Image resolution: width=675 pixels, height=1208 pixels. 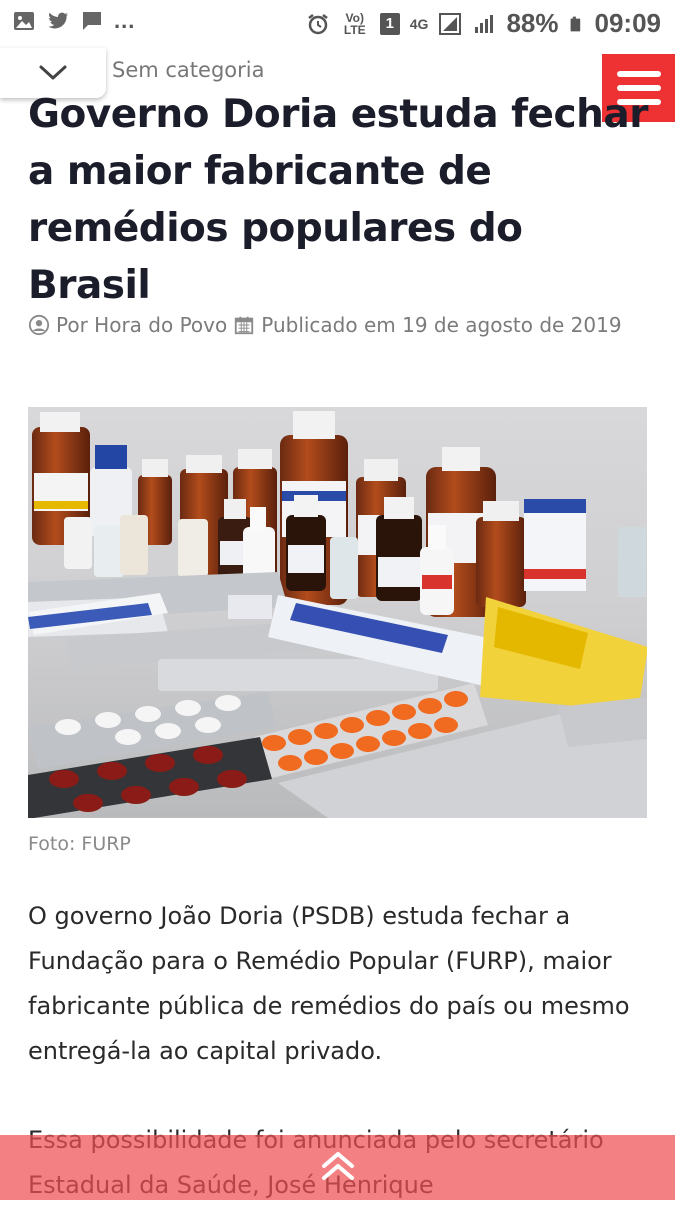 What do you see at coordinates (450, 23) in the screenshot?
I see `signal-icon` at bounding box center [450, 23].